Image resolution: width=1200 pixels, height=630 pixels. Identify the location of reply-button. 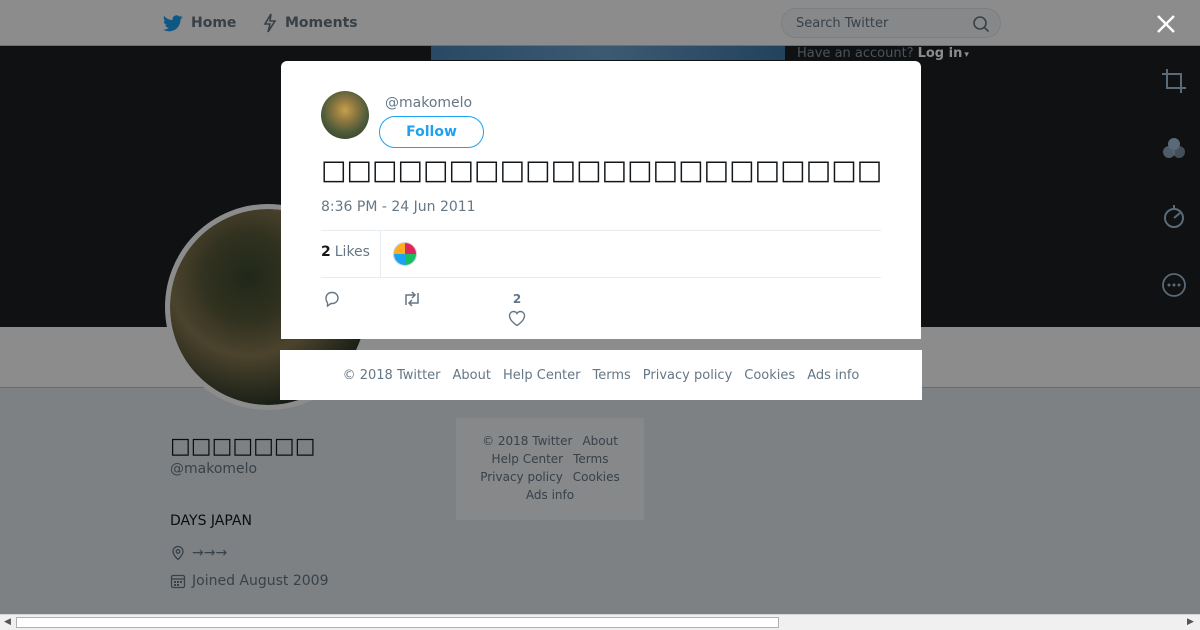
(332, 301).